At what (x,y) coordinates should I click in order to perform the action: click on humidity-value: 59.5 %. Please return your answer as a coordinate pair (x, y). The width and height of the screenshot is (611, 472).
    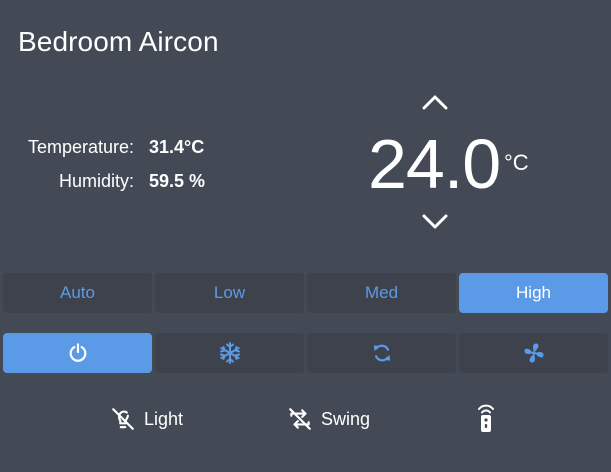
    Looking at the image, I should click on (177, 180).